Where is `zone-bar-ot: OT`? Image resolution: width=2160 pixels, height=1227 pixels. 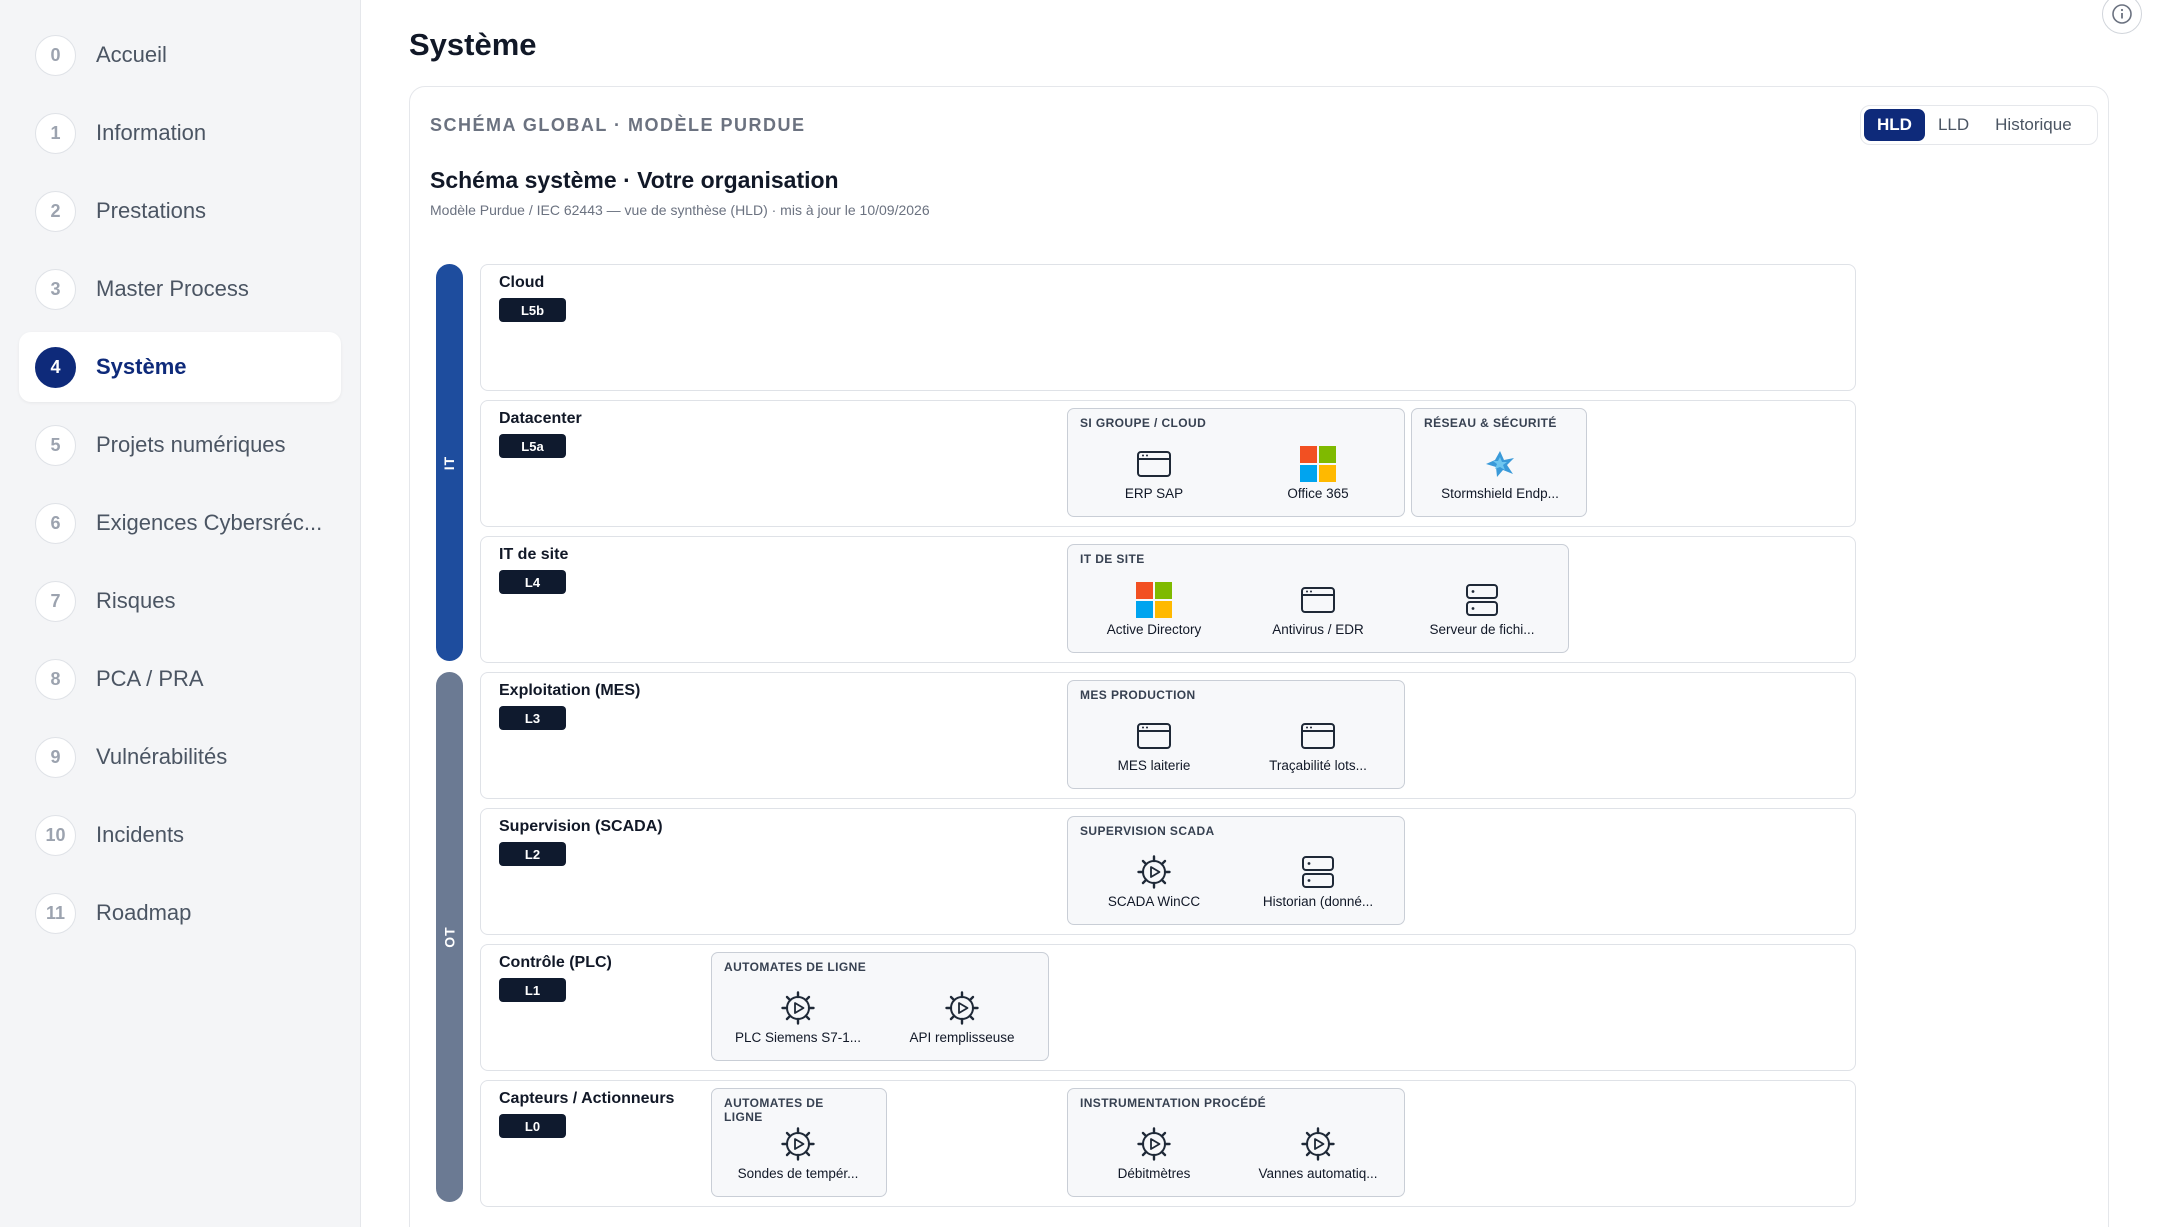 zone-bar-ot: OT is located at coordinates (449, 937).